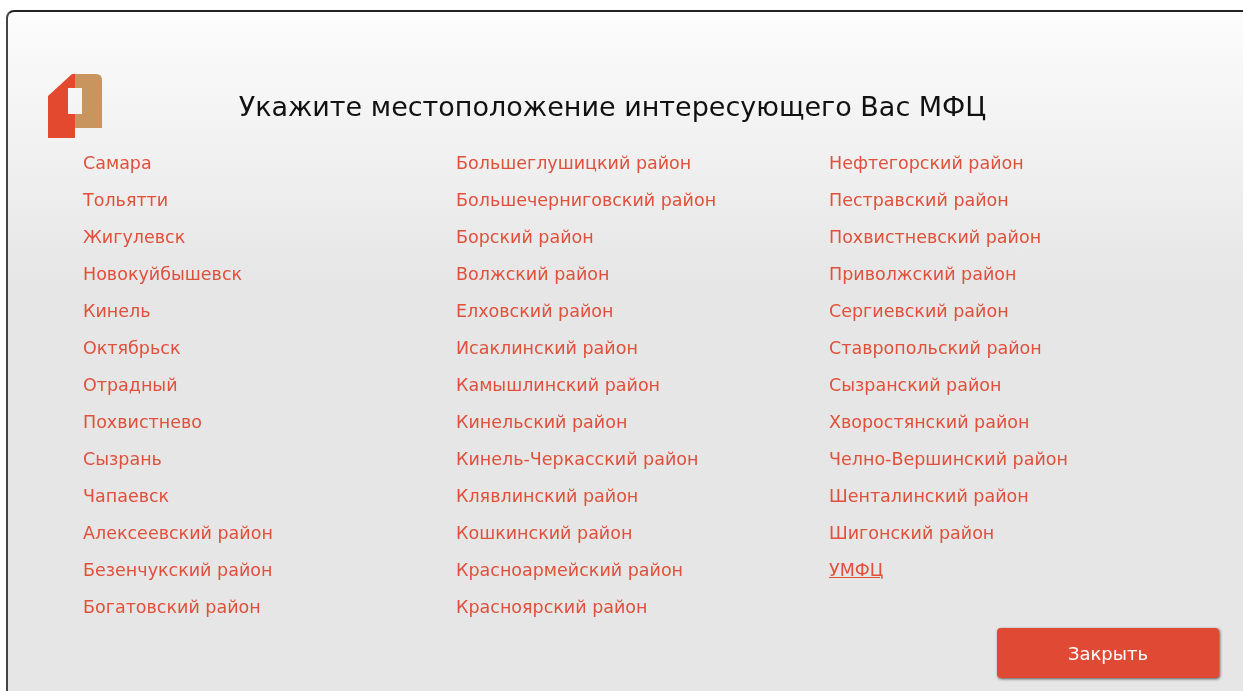  What do you see at coordinates (525, 237) in the screenshot?
I see `location-link: Борский район` at bounding box center [525, 237].